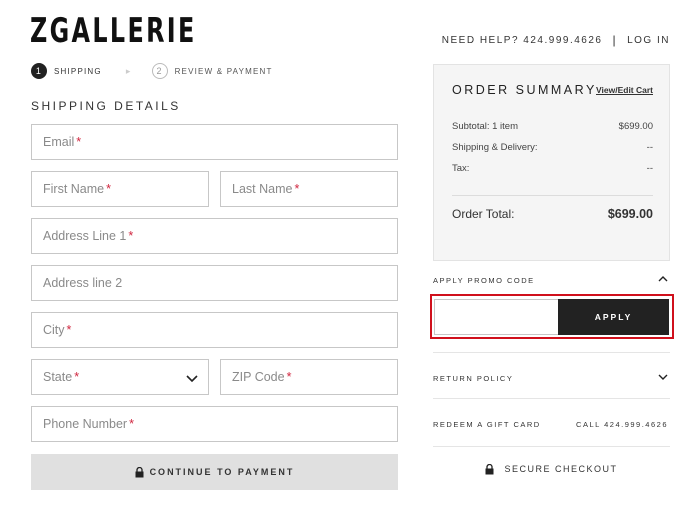  Describe the element at coordinates (635, 126) in the screenshot. I see `summary-row-value: $699.00` at that location.